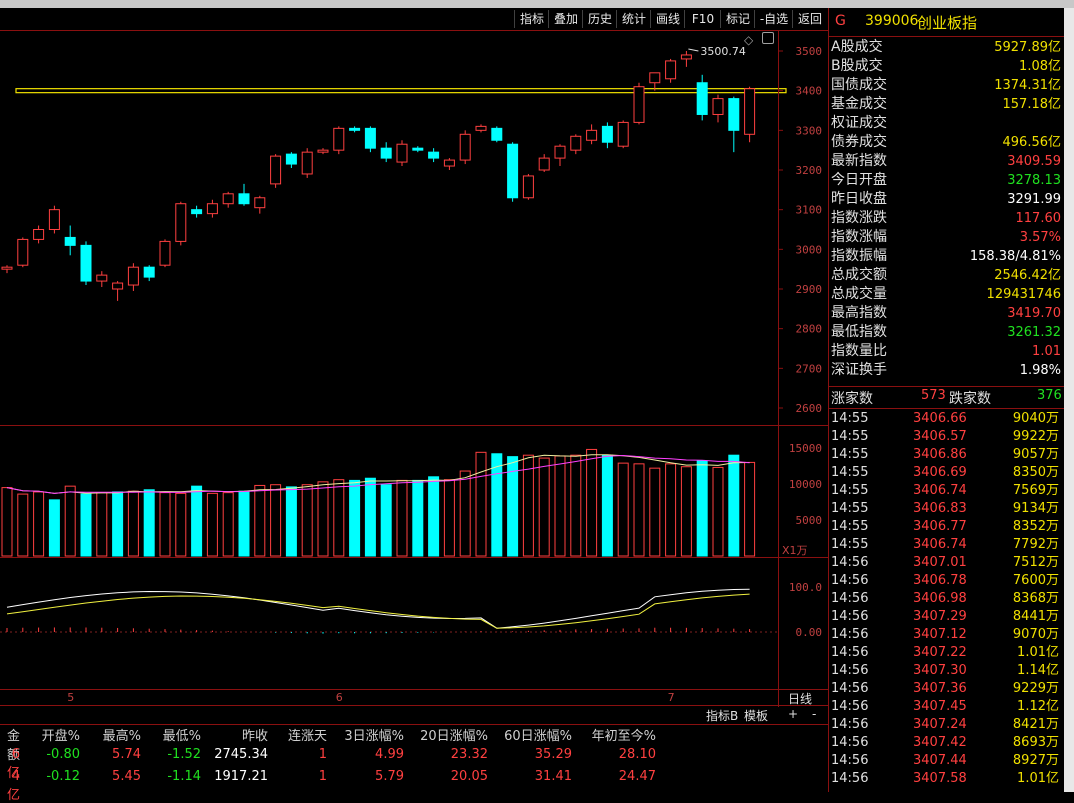 This screenshot has width=1074, height=803. Describe the element at coordinates (1034, 199) in the screenshot. I see `stat-value: 3291.99` at that location.